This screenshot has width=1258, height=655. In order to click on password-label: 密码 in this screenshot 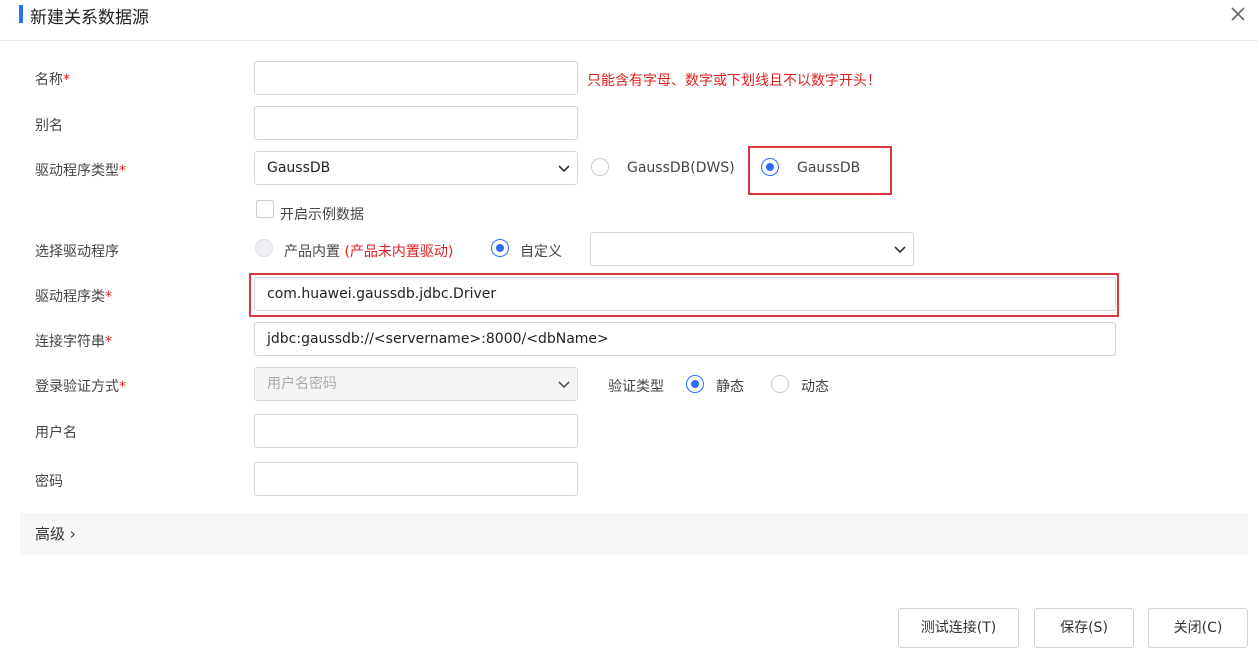, I will do `click(49, 482)`.